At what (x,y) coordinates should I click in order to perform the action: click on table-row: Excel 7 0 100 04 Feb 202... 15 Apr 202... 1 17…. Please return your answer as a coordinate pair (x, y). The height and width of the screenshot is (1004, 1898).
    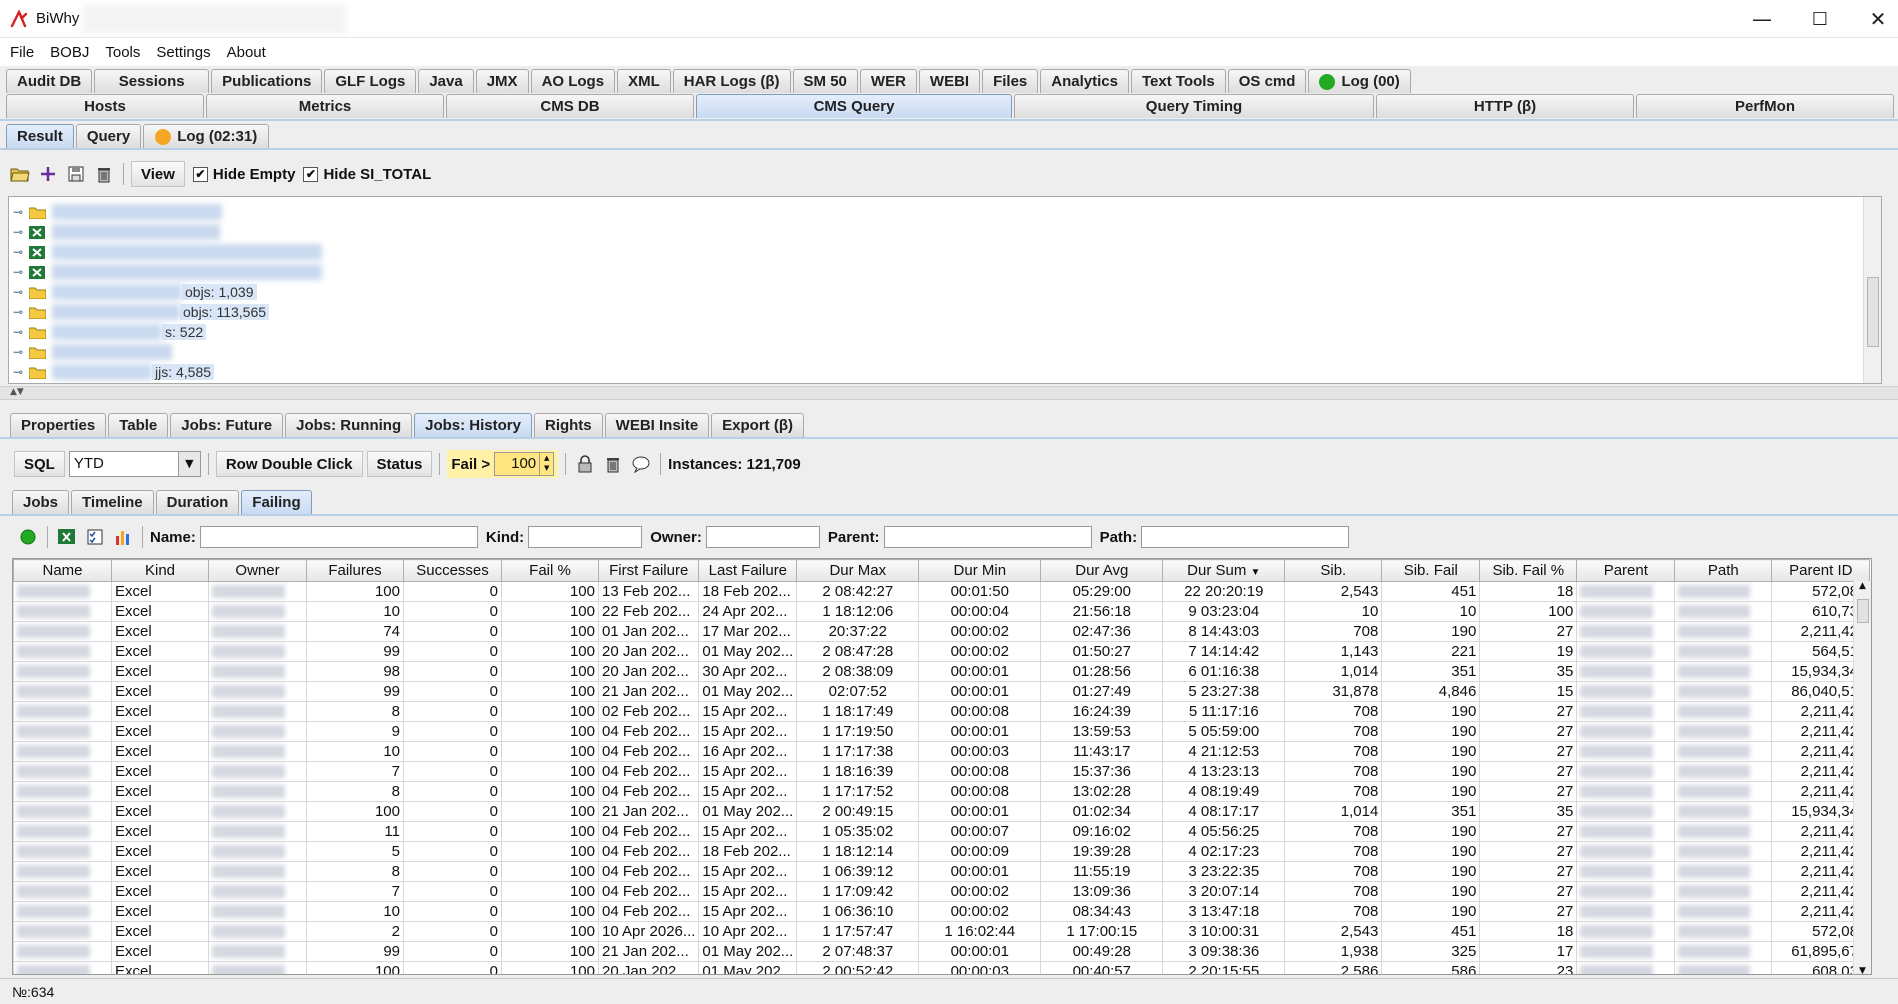
    Looking at the image, I should click on (942, 891).